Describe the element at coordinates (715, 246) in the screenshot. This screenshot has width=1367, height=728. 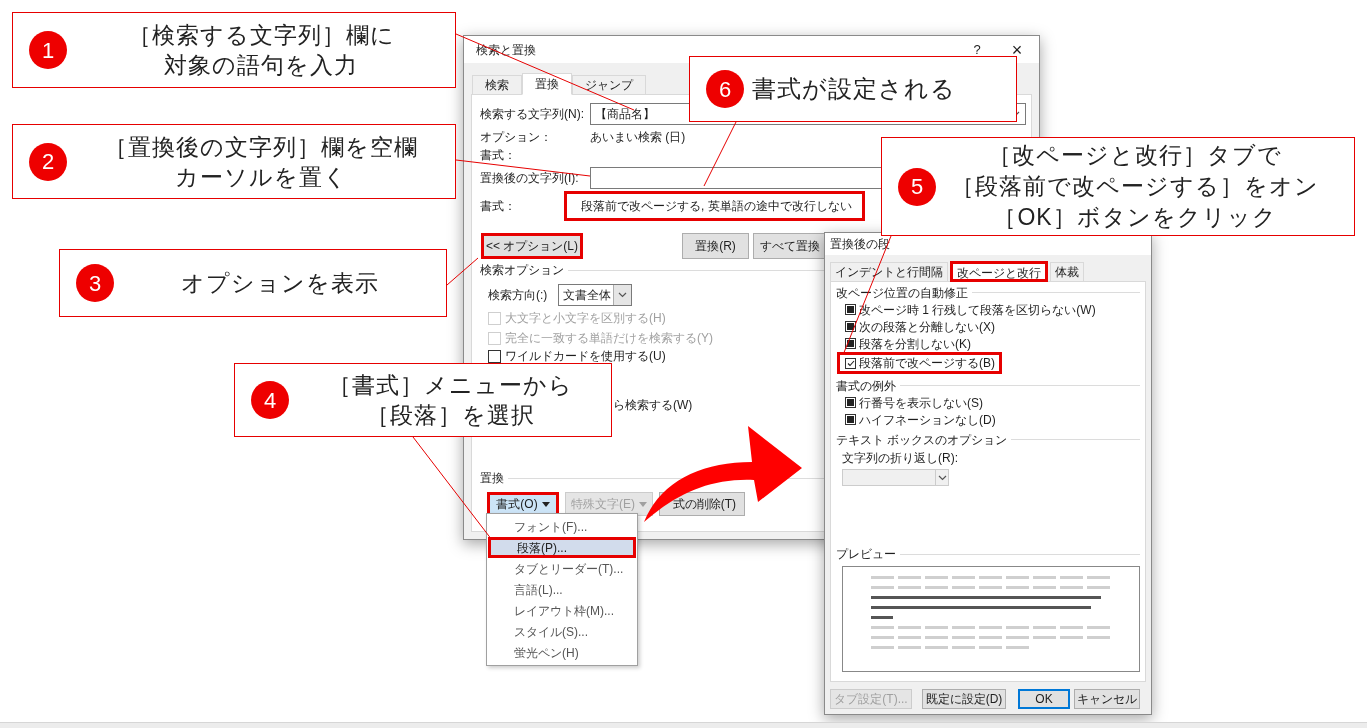
I see `button: 置換(R)` at that location.